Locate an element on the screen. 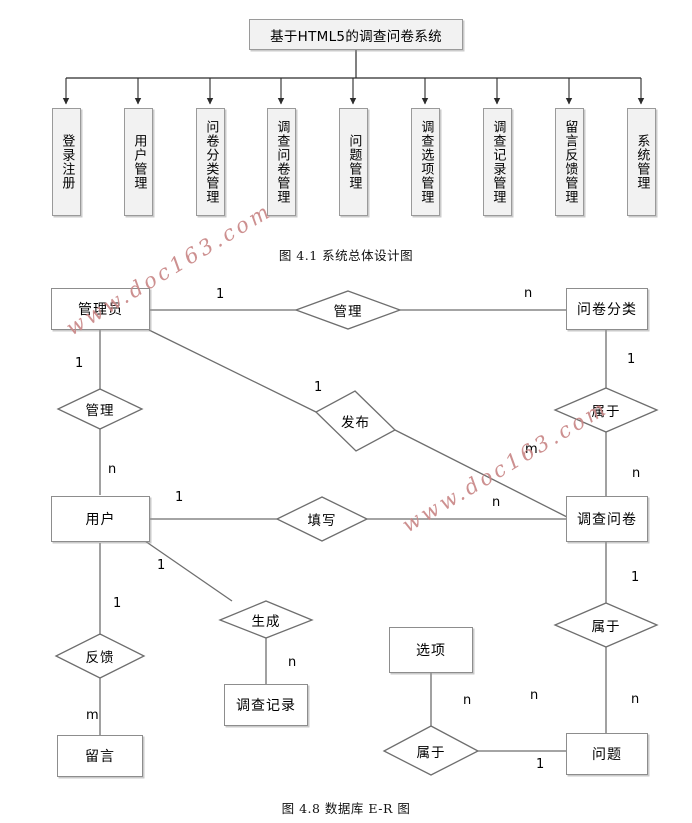 The image size is (692, 823). relationship-label: 反馈 is located at coordinates (100, 658).